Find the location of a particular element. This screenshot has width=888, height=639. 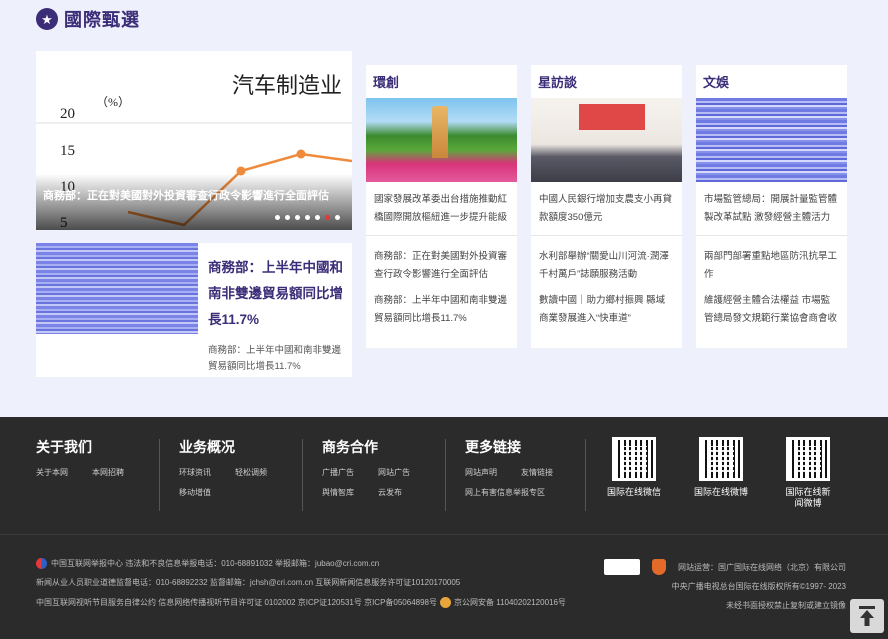

qr-label: 国际在线微信 is located at coordinates (633, 492).